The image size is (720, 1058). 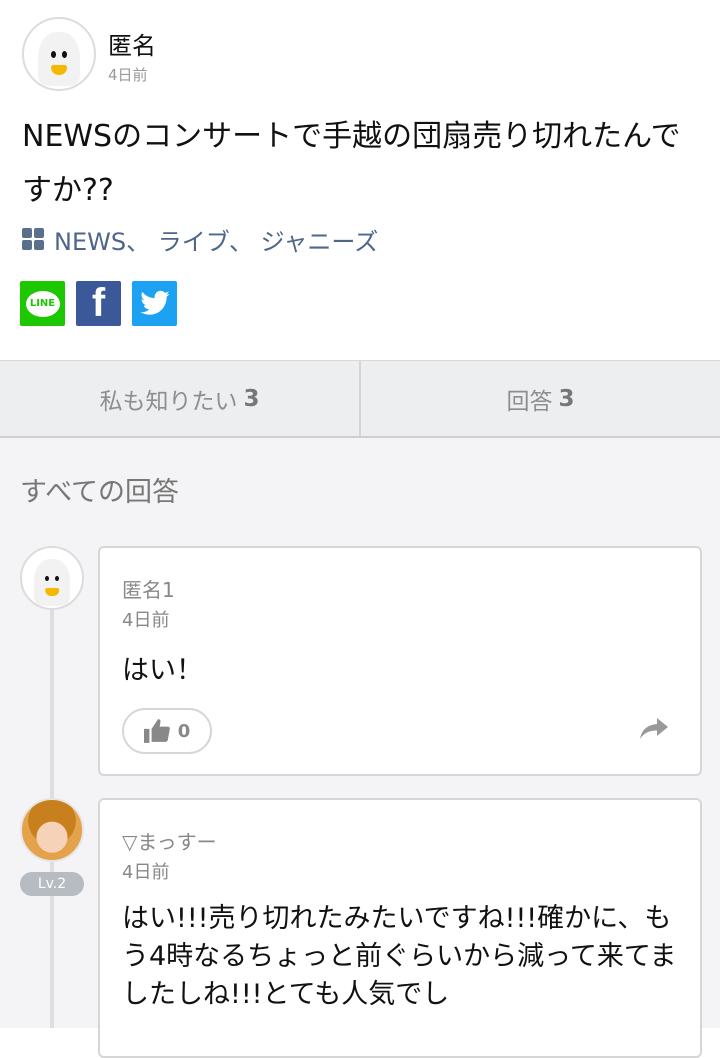 I want to click on tab-me-too: 私も知りたい 3, so click(x=179, y=398).